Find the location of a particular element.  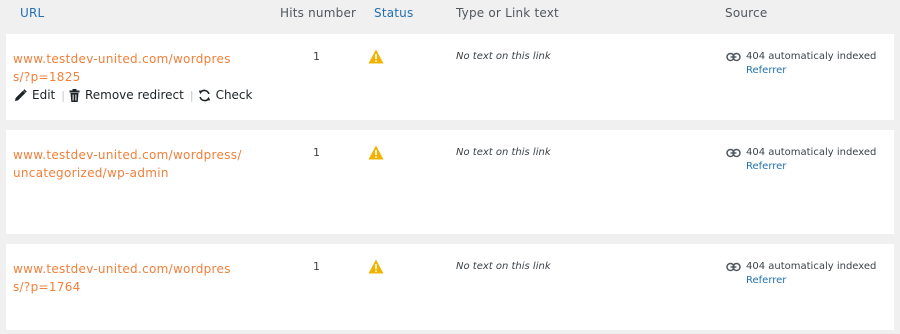

edit-label: Edit is located at coordinates (44, 95).